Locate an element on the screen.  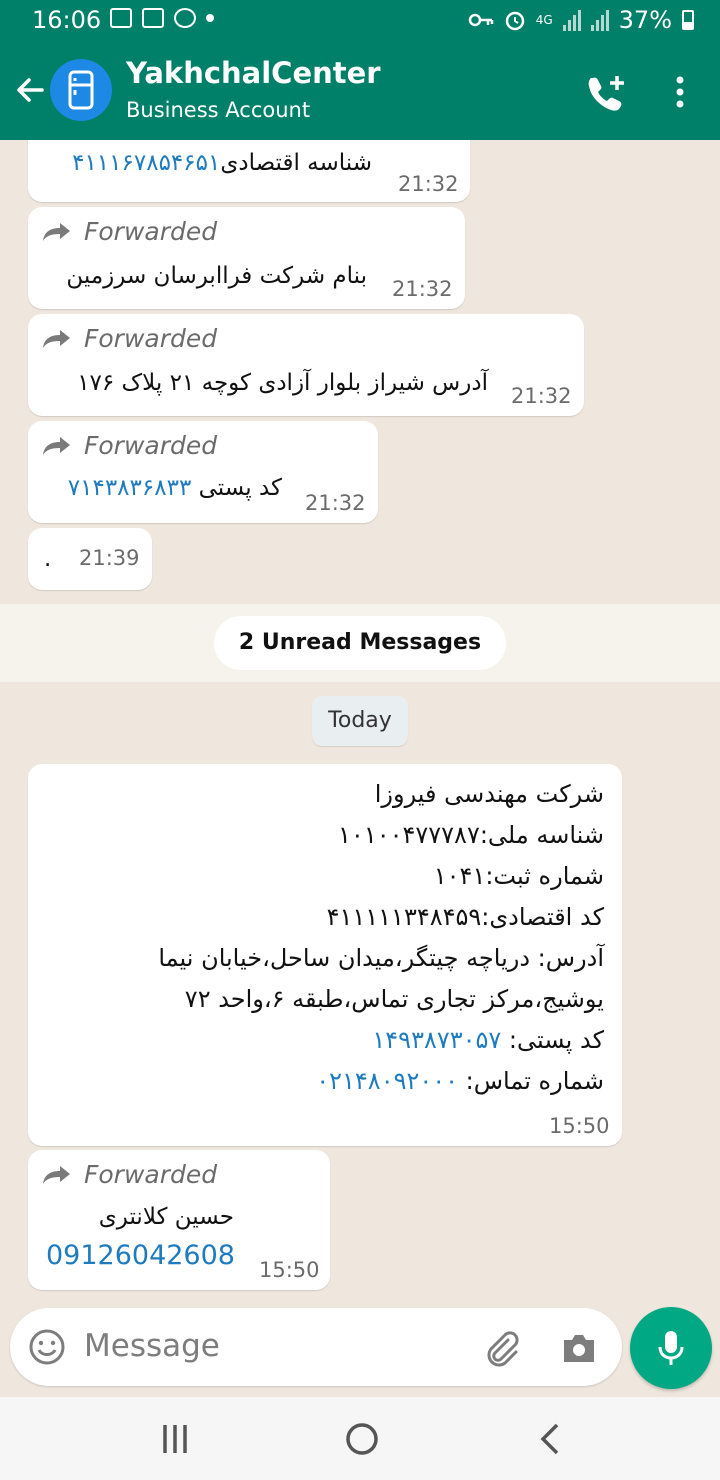
message-text-part: کد پستی is located at coordinates (236, 488).